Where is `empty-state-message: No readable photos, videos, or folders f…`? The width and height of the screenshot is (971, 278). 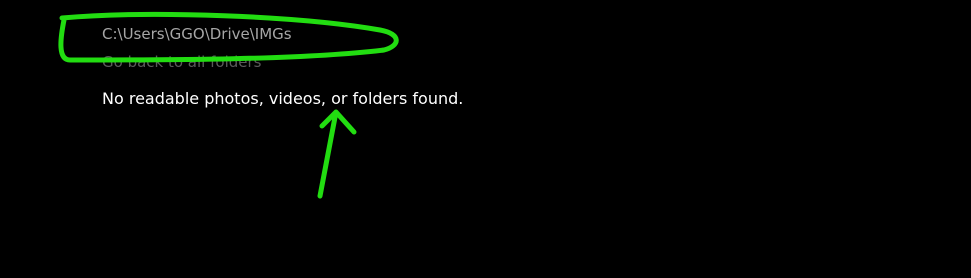
empty-state-message: No readable photos, videos, or folders f… is located at coordinates (283, 98).